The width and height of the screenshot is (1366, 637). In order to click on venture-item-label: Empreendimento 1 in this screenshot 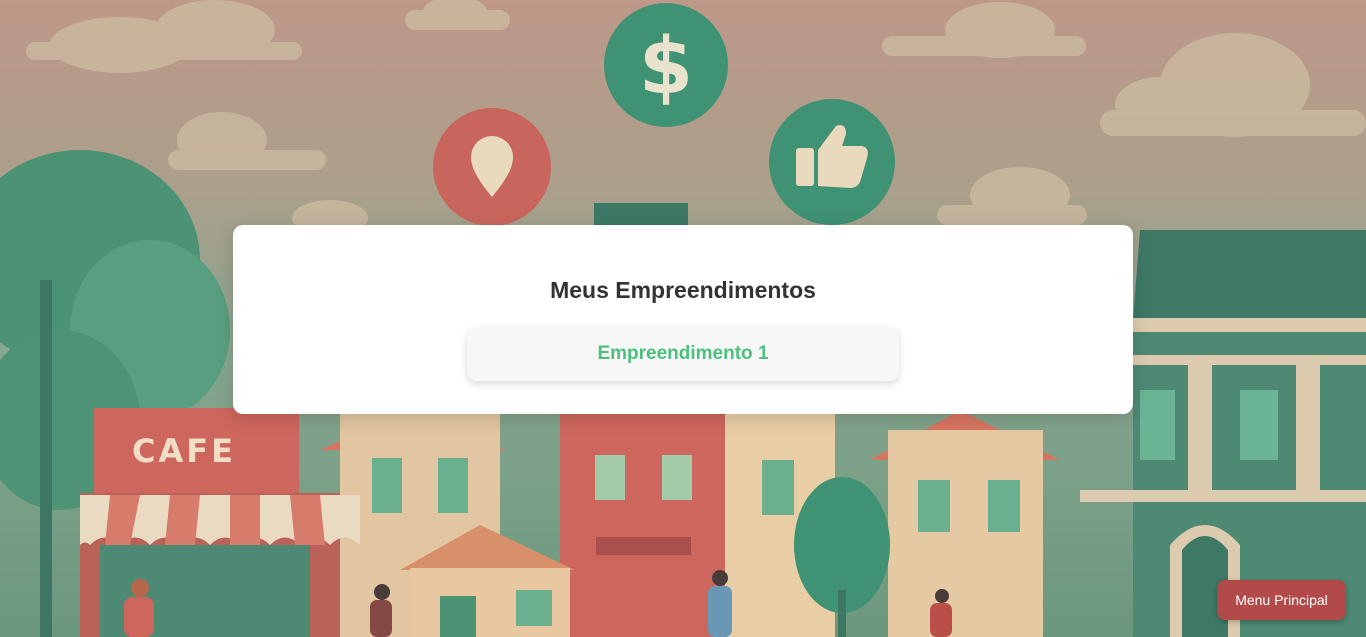, I will do `click(683, 353)`.